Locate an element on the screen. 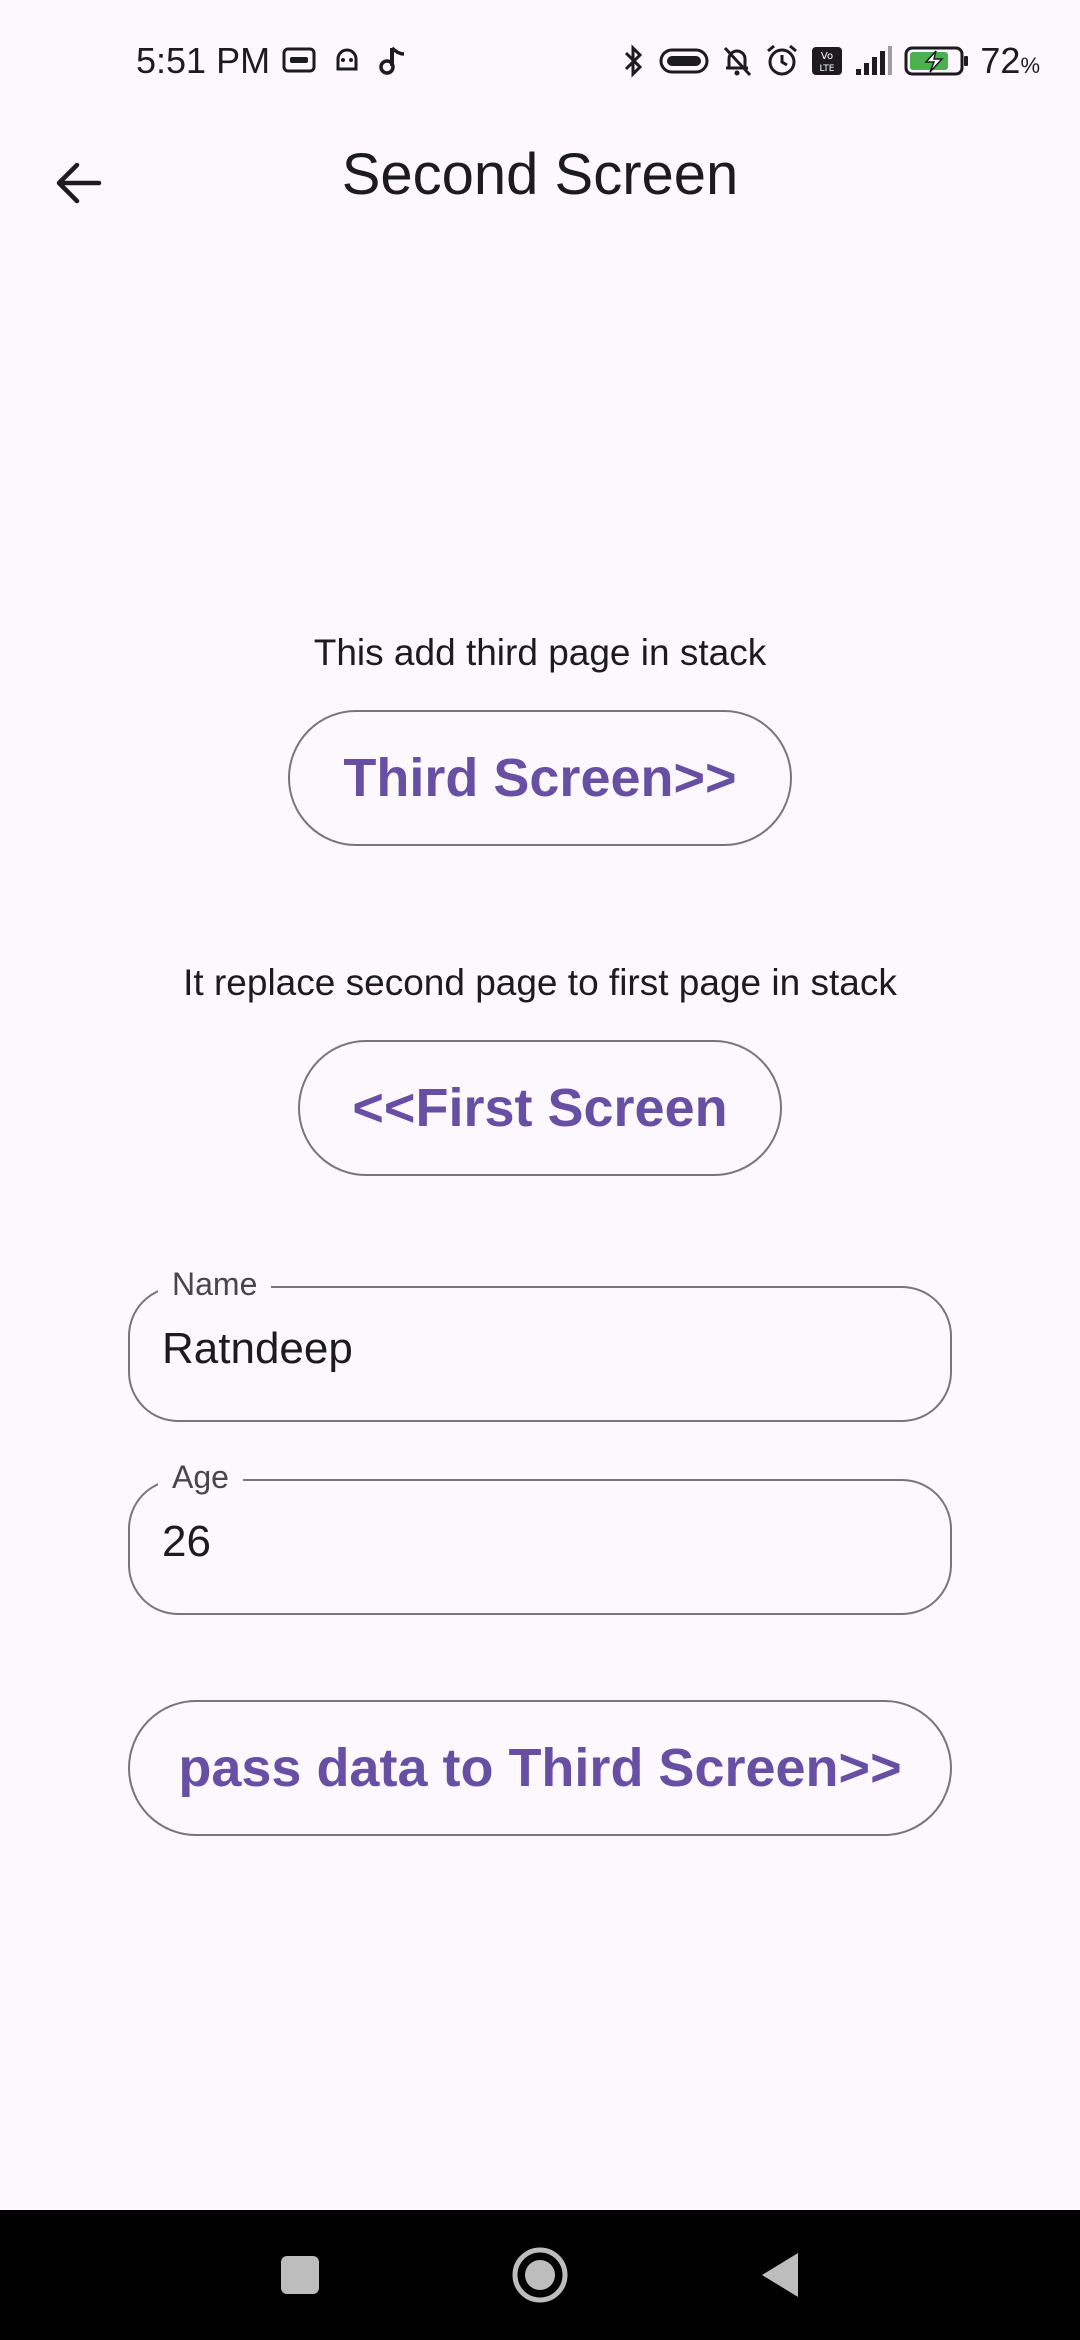  home-icon is located at coordinates (540, 2275).